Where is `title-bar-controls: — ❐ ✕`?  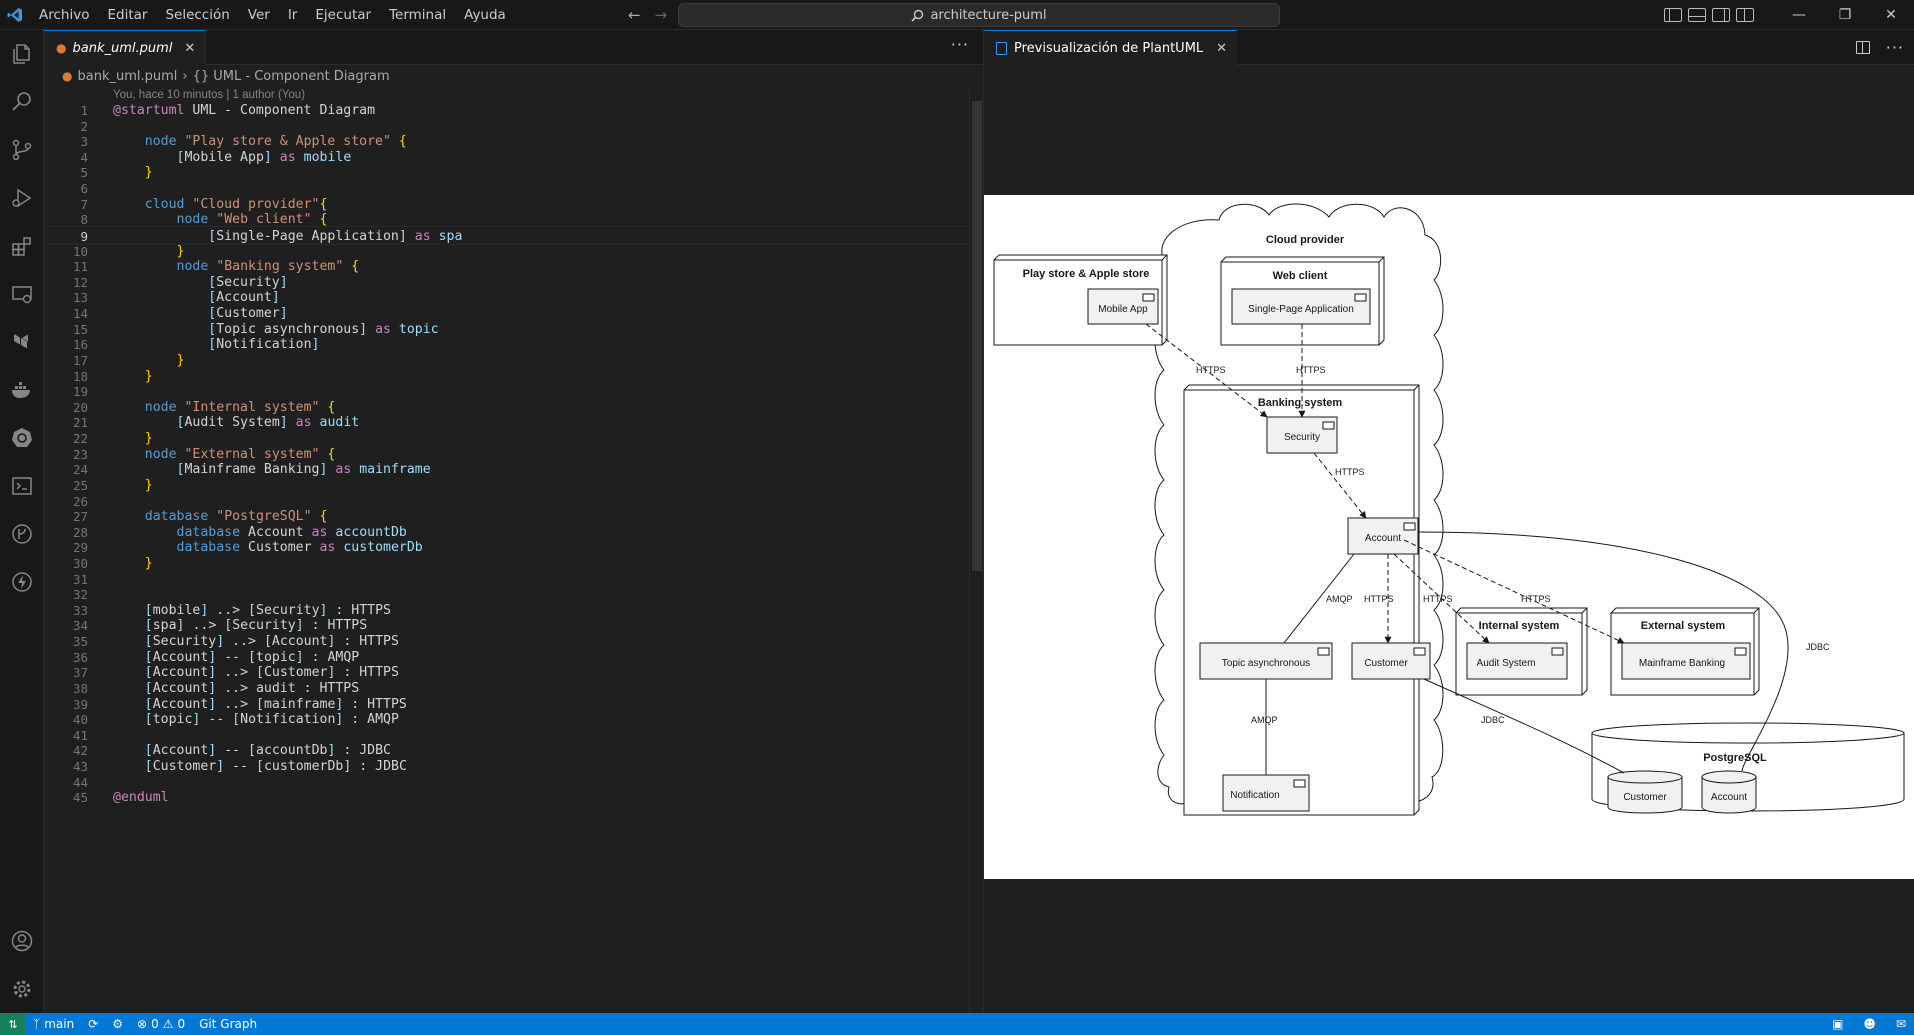
title-bar-controls: — ❐ ✕ is located at coordinates (1787, 15).